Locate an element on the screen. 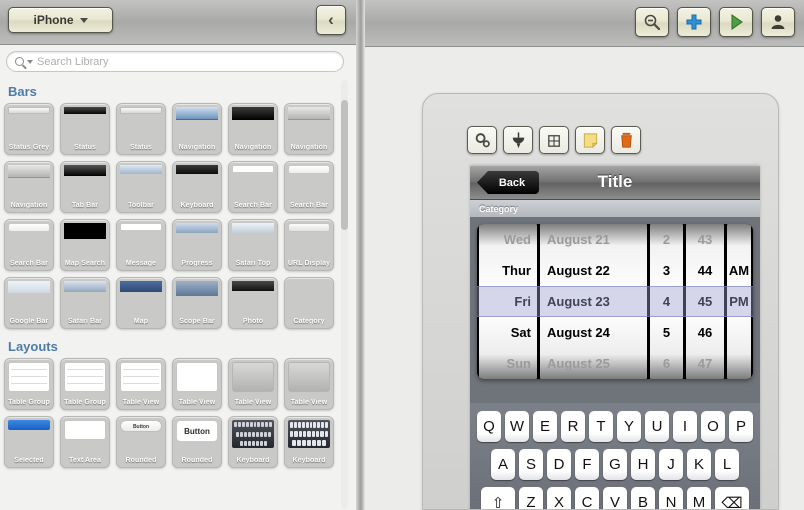 The width and height of the screenshot is (804, 510). library-item: Category is located at coordinates (309, 303).